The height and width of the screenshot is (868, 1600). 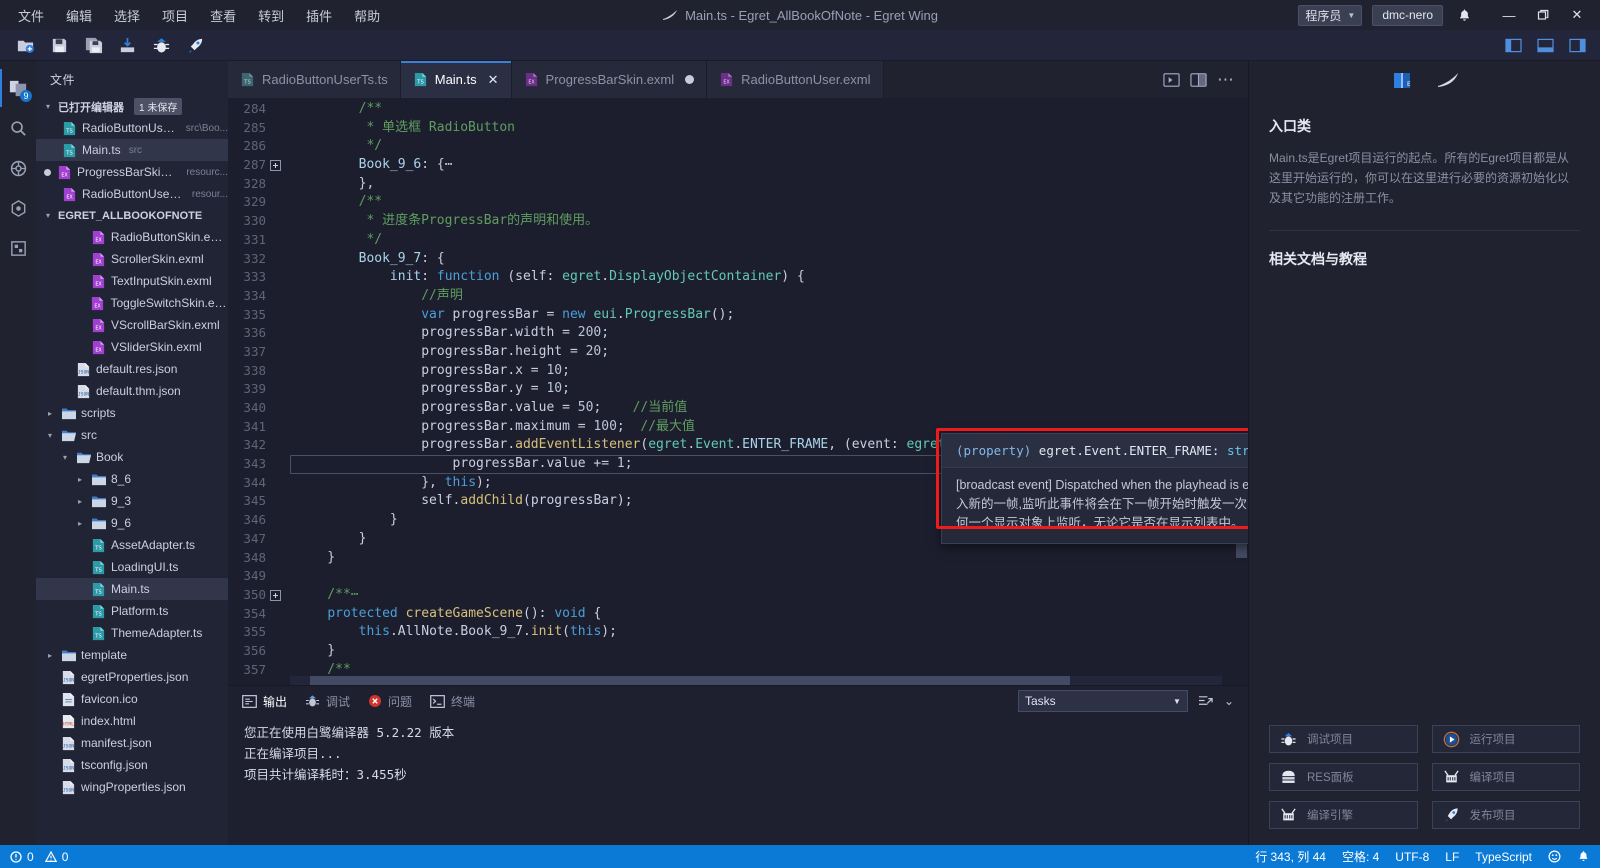 I want to click on scrollbar-thumb, so click(x=690, y=680).